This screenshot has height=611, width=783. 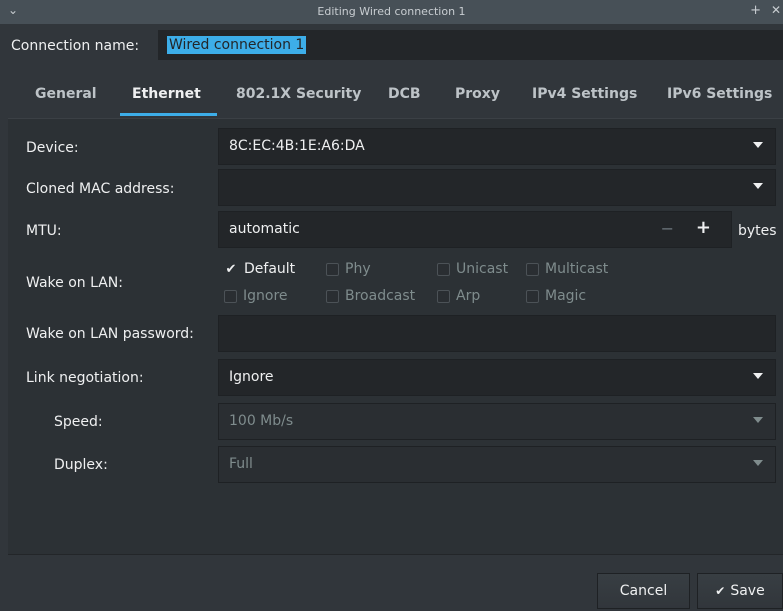 What do you see at coordinates (470, 45) in the screenshot?
I see `connection-name-input: Wired connection 1` at bounding box center [470, 45].